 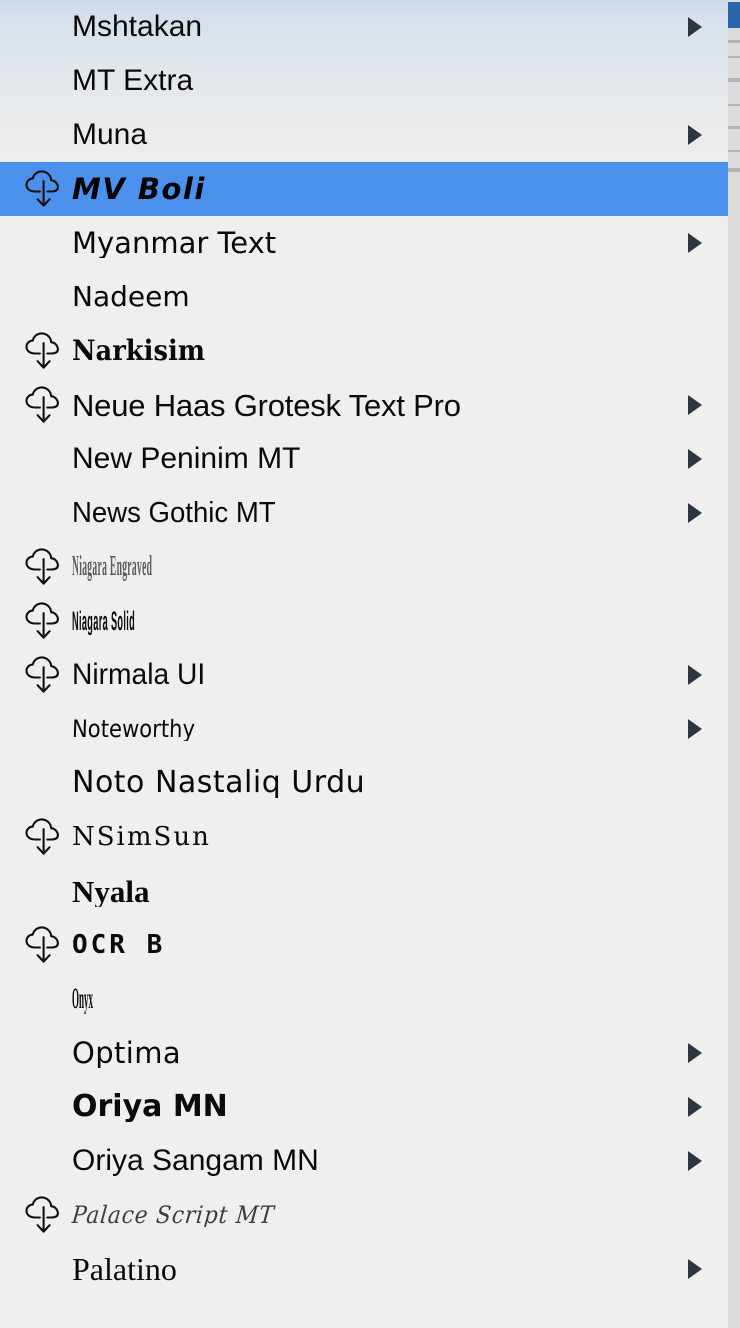 I want to click on font-item-label: Onyx, so click(x=83, y=999).